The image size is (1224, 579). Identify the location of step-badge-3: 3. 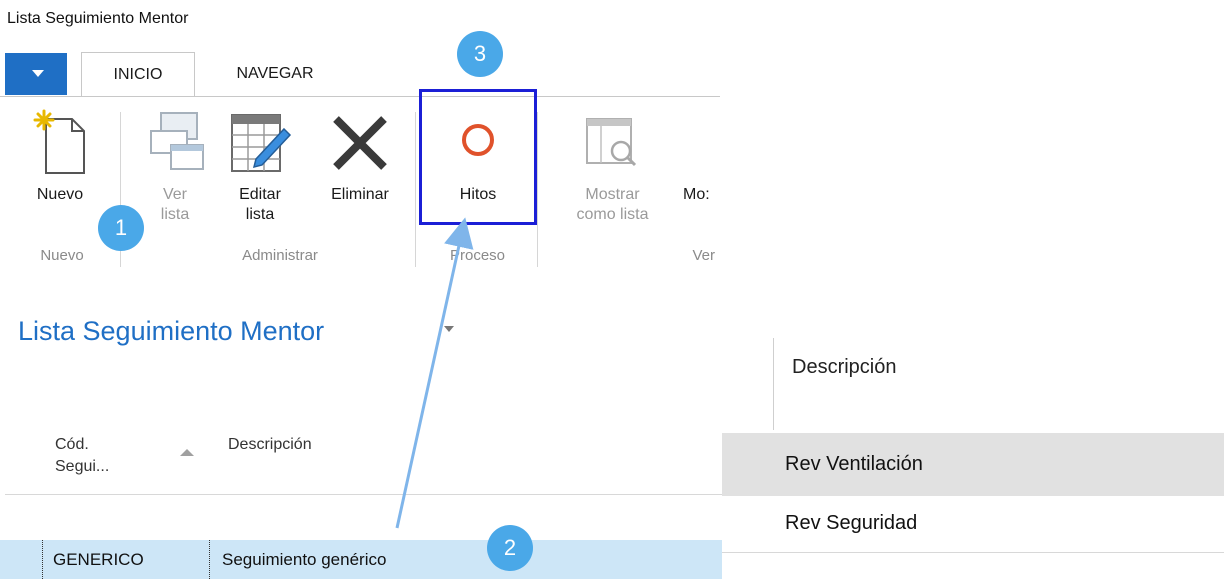
(480, 54).